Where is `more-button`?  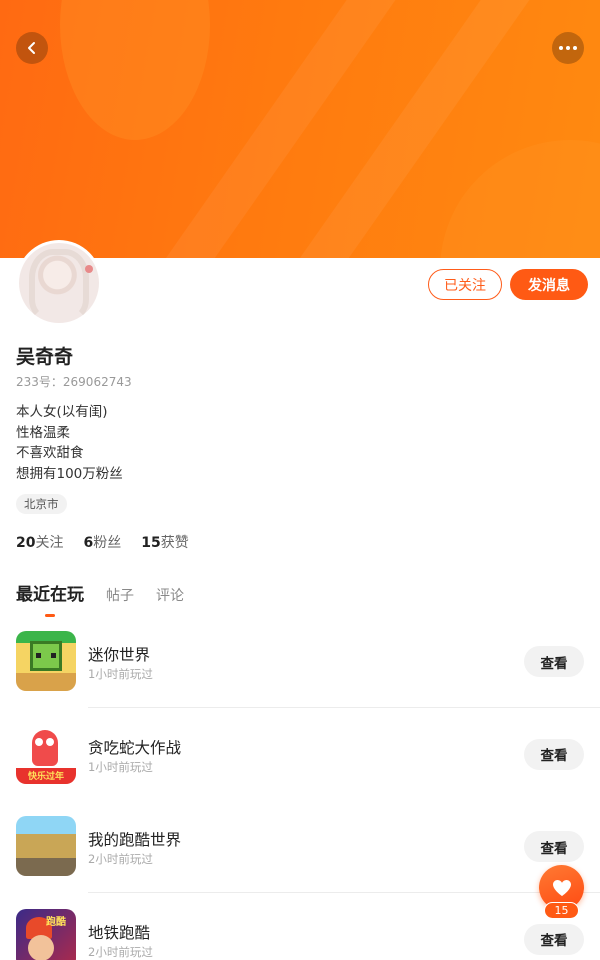
more-button is located at coordinates (568, 48).